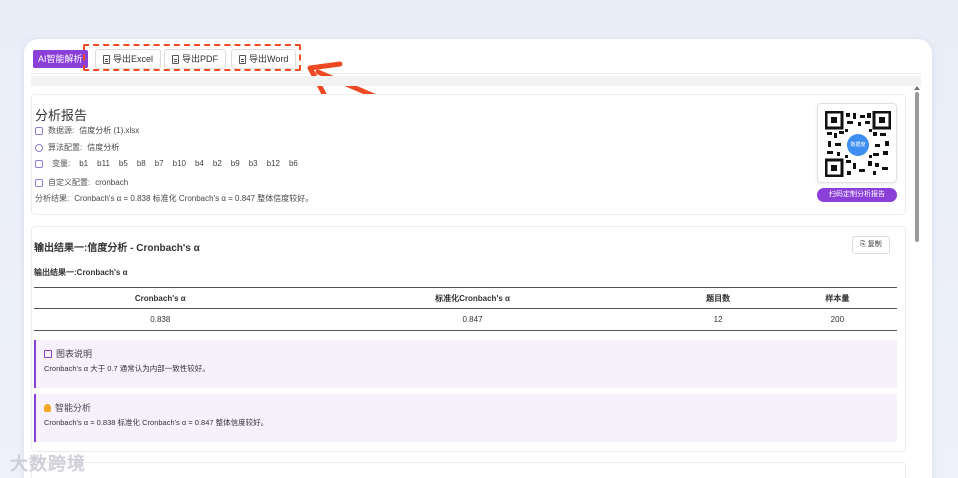  I want to click on var-item: b5, so click(123, 163).